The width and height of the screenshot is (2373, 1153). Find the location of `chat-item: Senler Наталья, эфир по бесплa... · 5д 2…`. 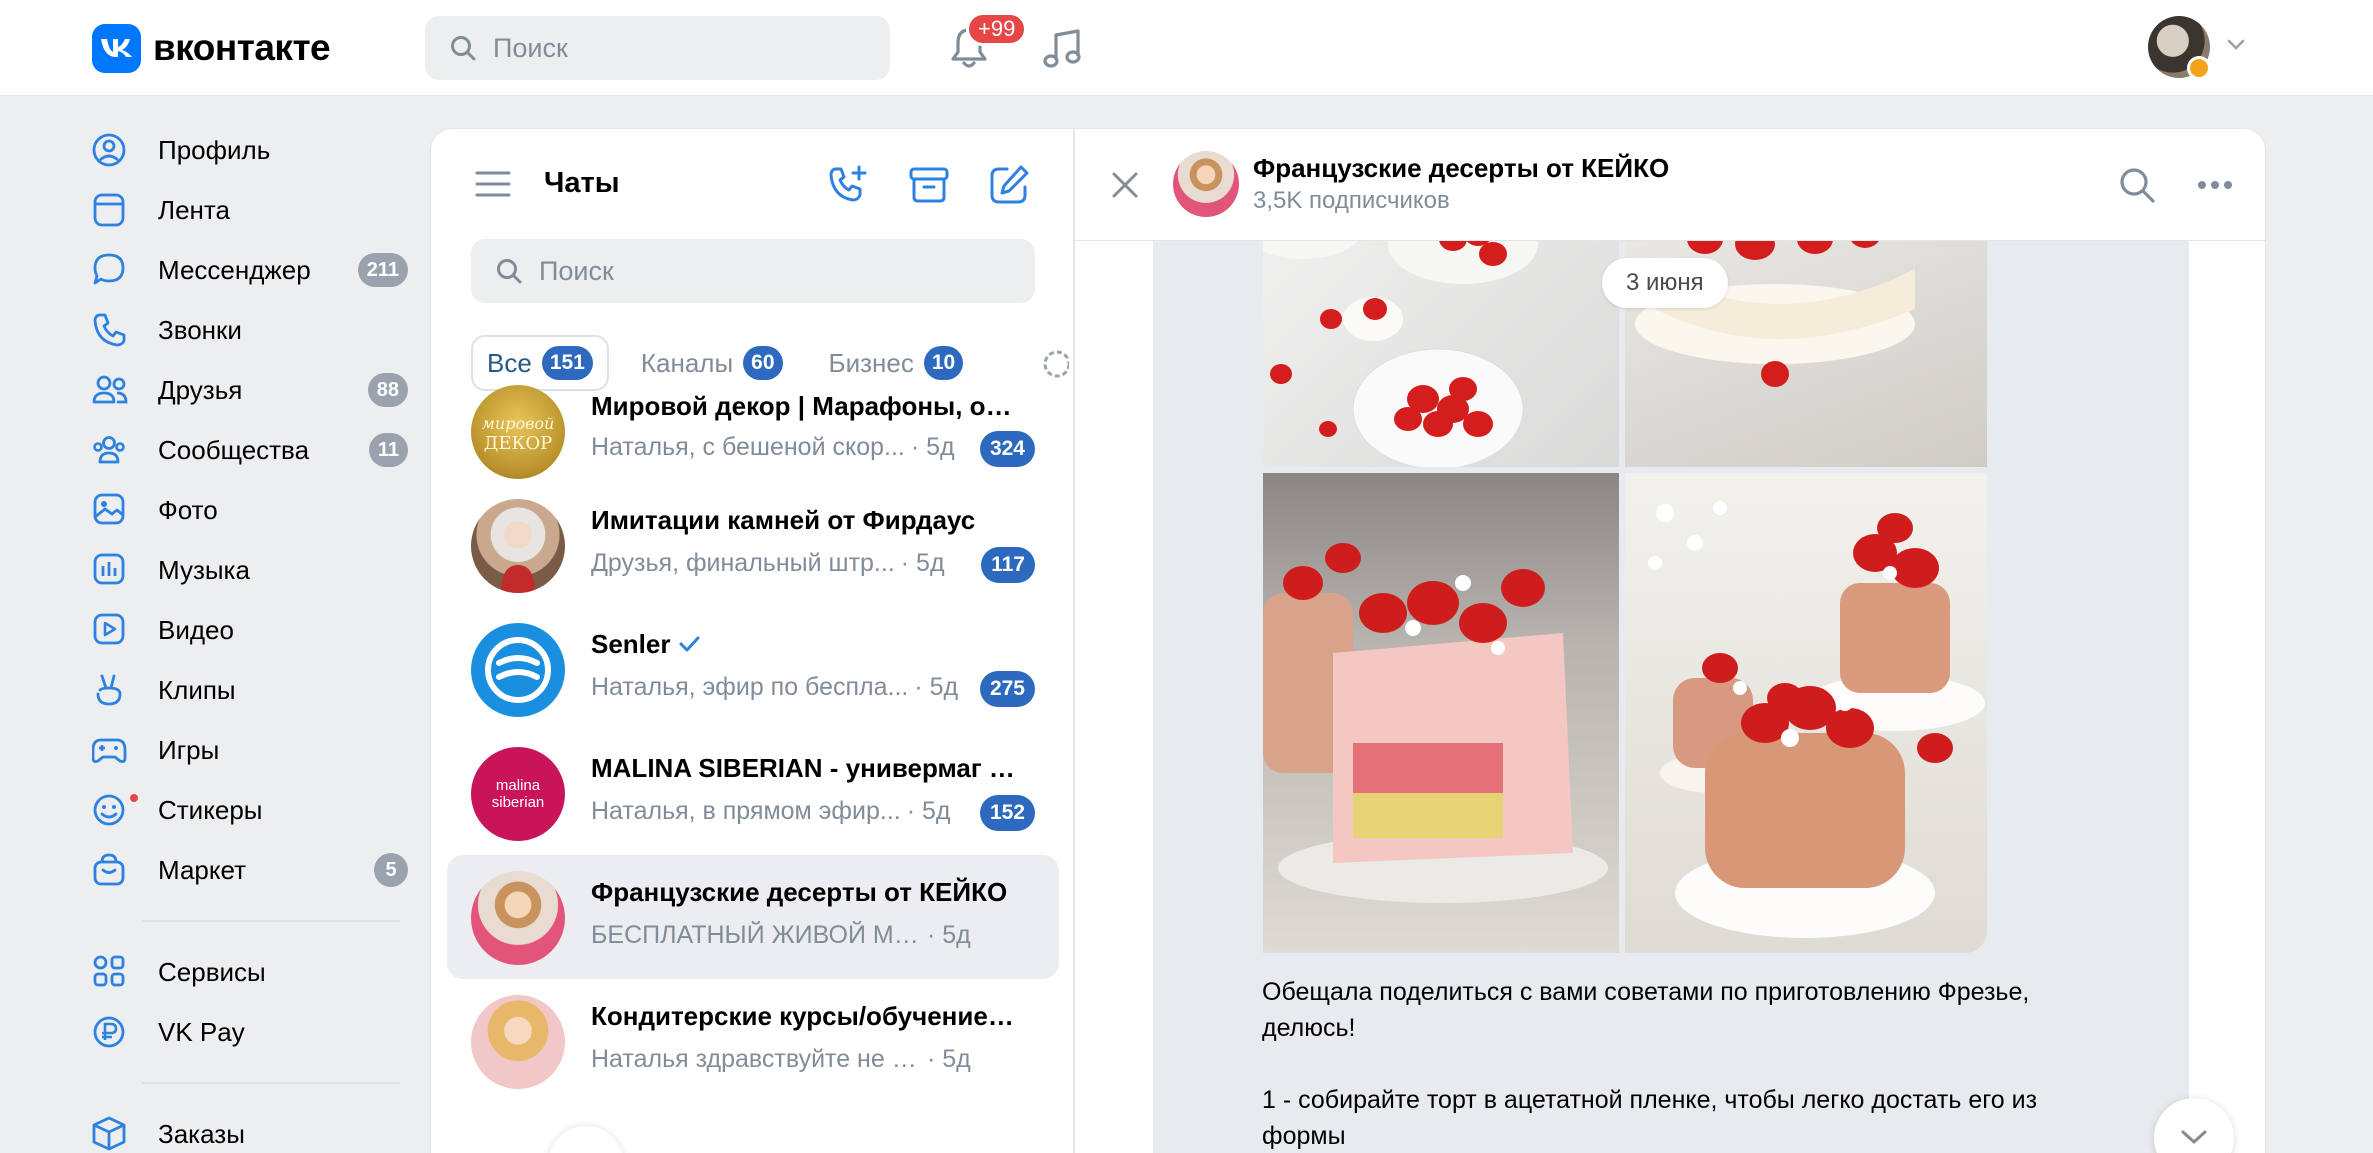

chat-item: Senler Наталья, эфир по бесплa... · 5д 2… is located at coordinates (753, 669).